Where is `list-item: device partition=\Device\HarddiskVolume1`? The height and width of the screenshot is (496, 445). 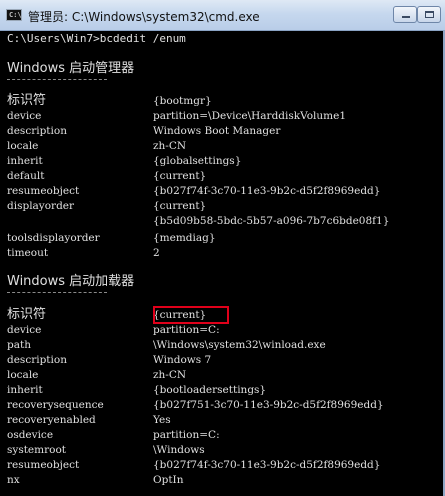
list-item: device partition=\Device\HarddiskVolume1 is located at coordinates (177, 116).